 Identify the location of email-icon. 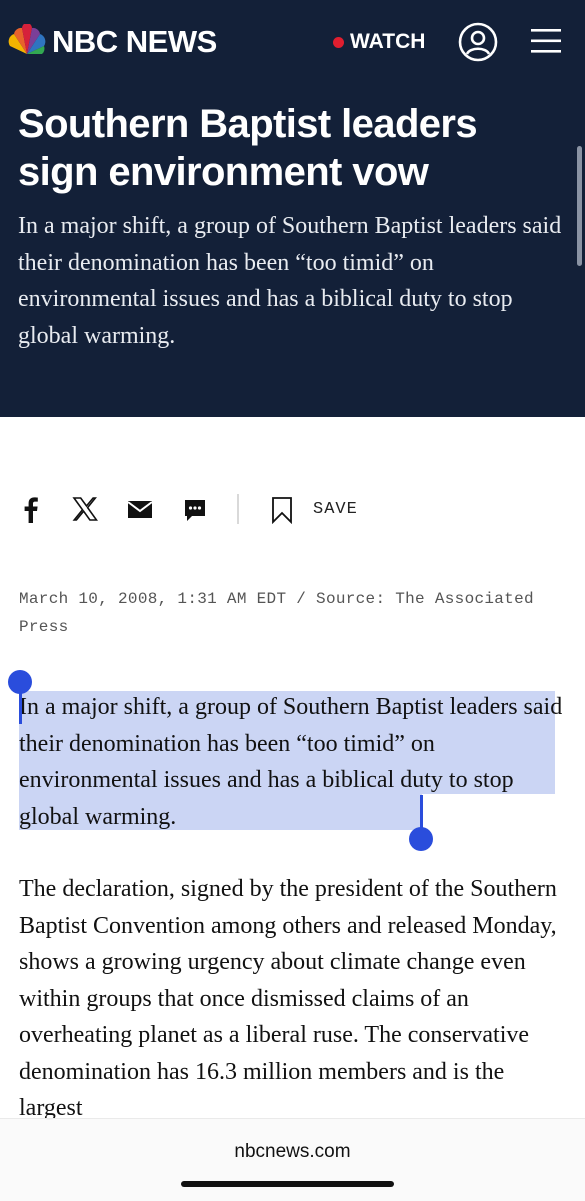
(140, 512).